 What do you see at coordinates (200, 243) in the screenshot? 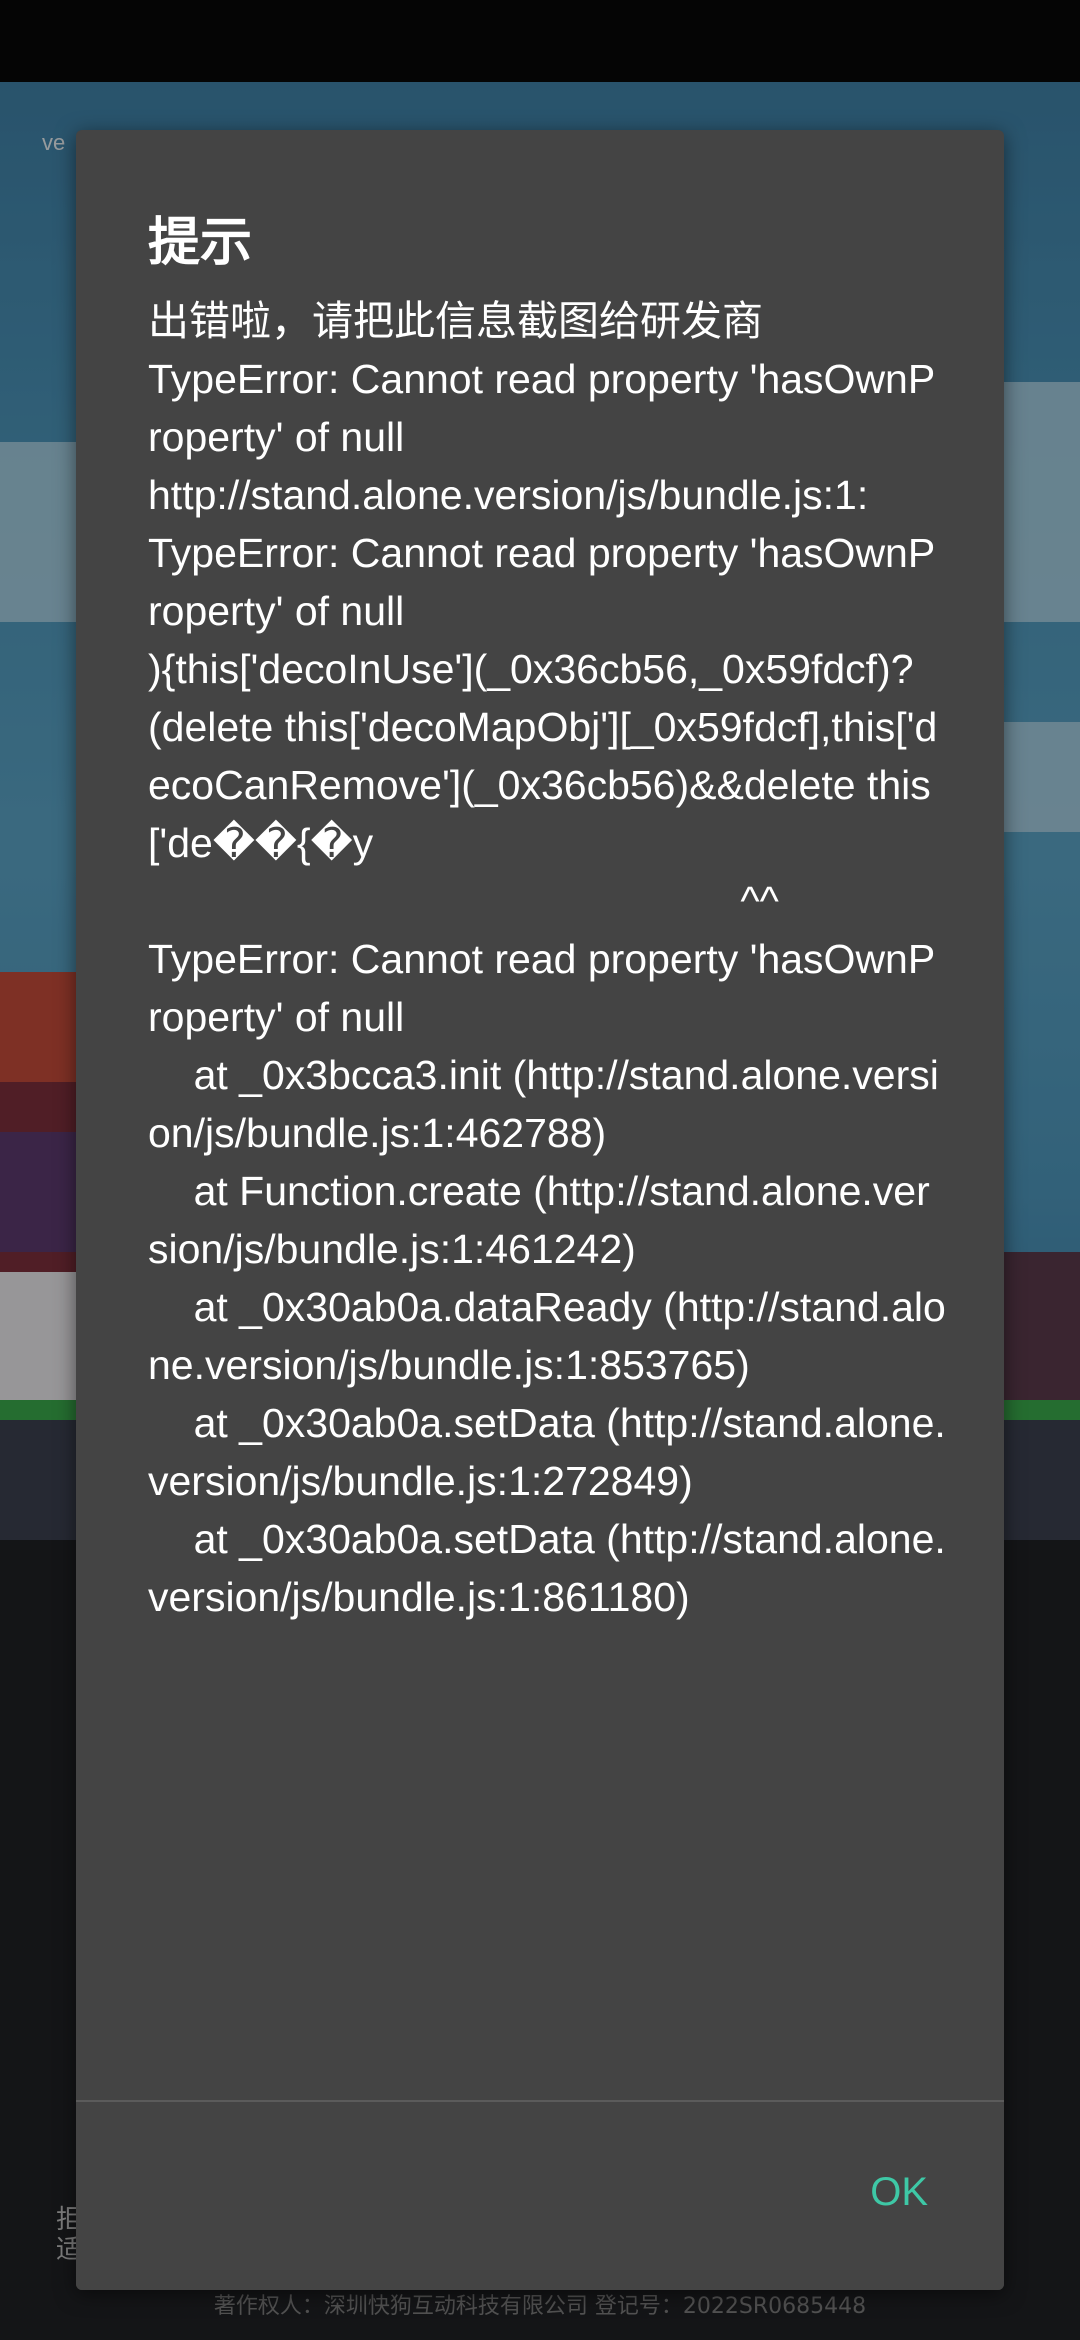
I see `dialog-title: 提示` at bounding box center [200, 243].